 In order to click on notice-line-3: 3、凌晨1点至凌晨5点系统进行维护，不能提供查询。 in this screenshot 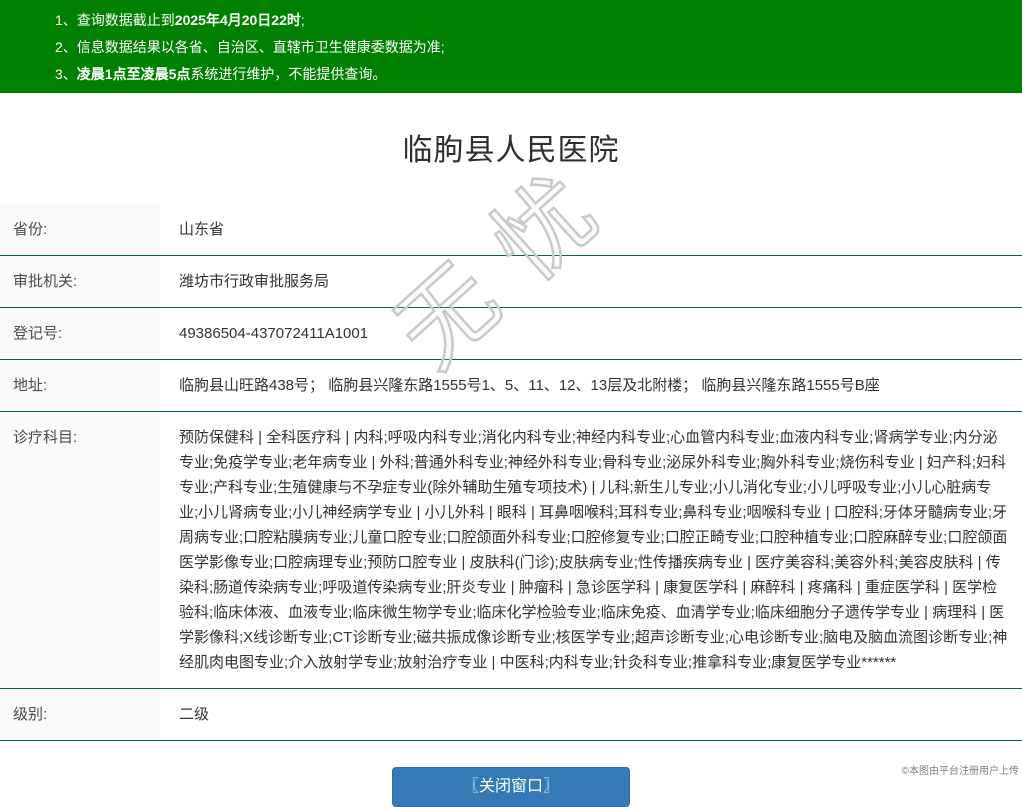, I will do `click(533, 74)`.